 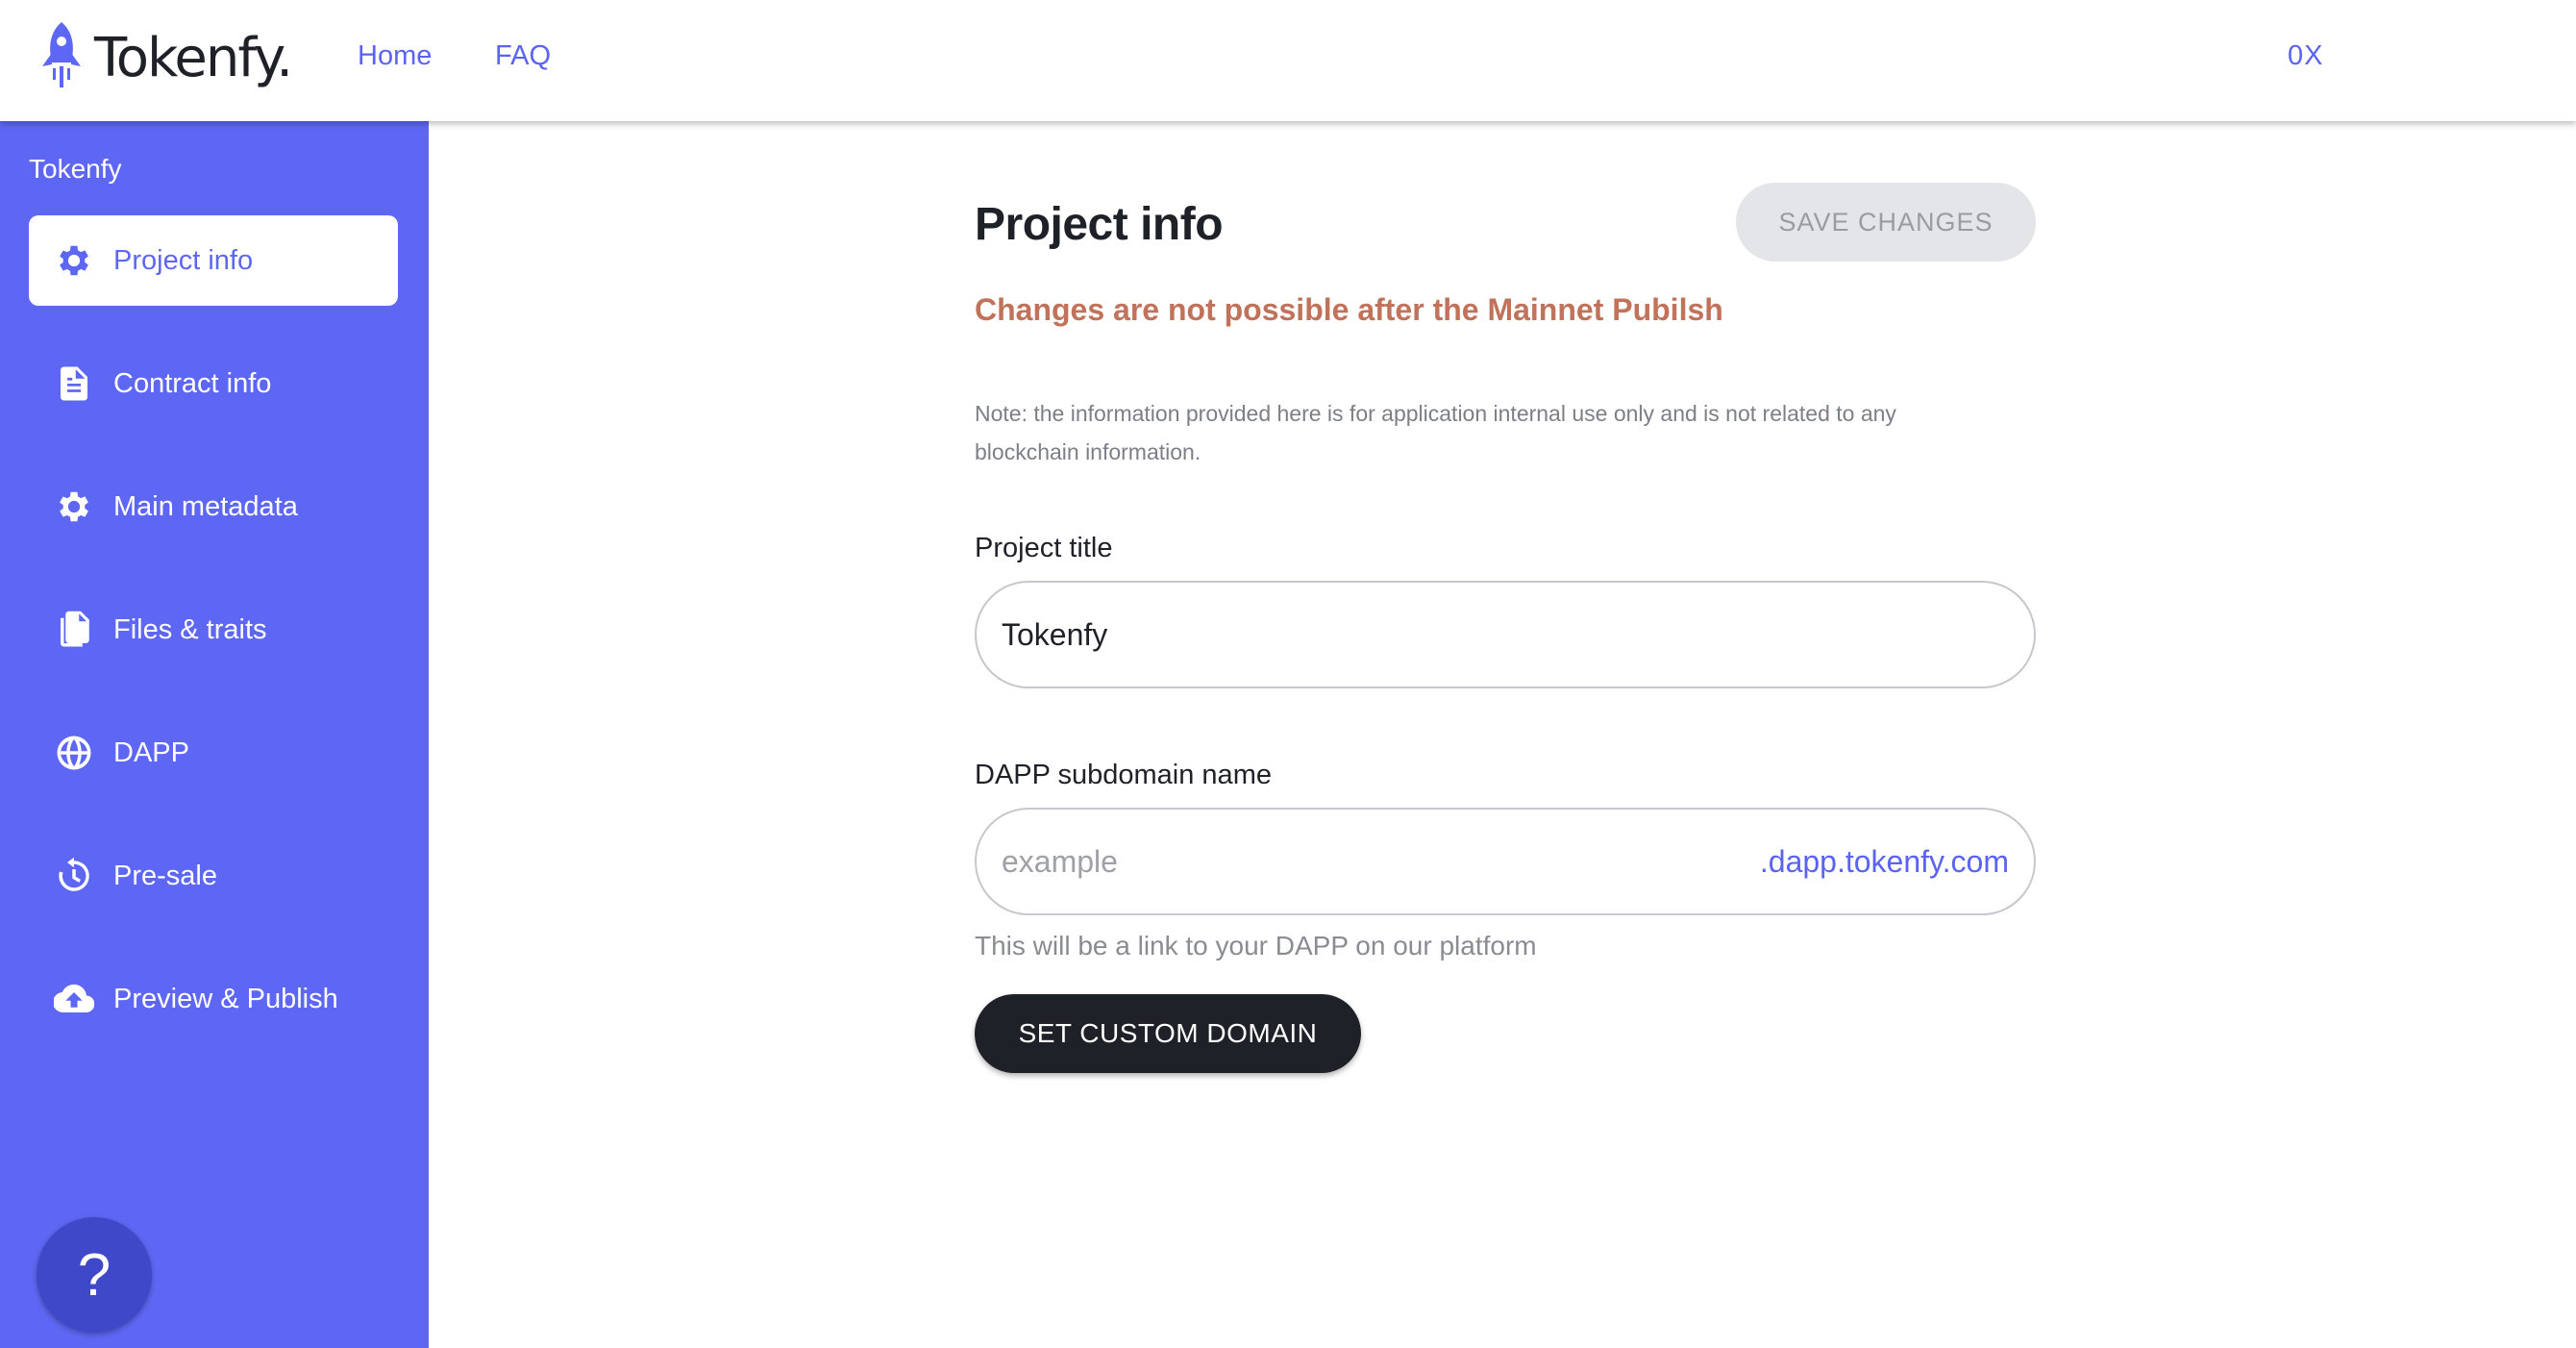 I want to click on sidebar-title: Tokenfy, so click(x=75, y=169).